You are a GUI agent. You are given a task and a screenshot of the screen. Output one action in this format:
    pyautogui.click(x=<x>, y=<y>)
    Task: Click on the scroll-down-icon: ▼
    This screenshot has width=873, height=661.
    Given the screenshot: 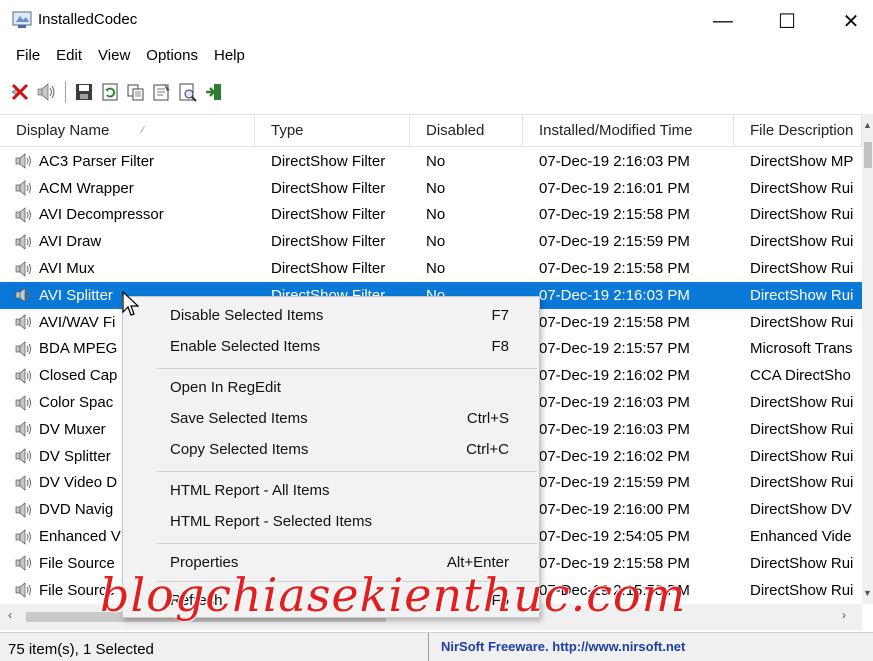 What is the action you would take?
    pyautogui.click(x=867, y=593)
    